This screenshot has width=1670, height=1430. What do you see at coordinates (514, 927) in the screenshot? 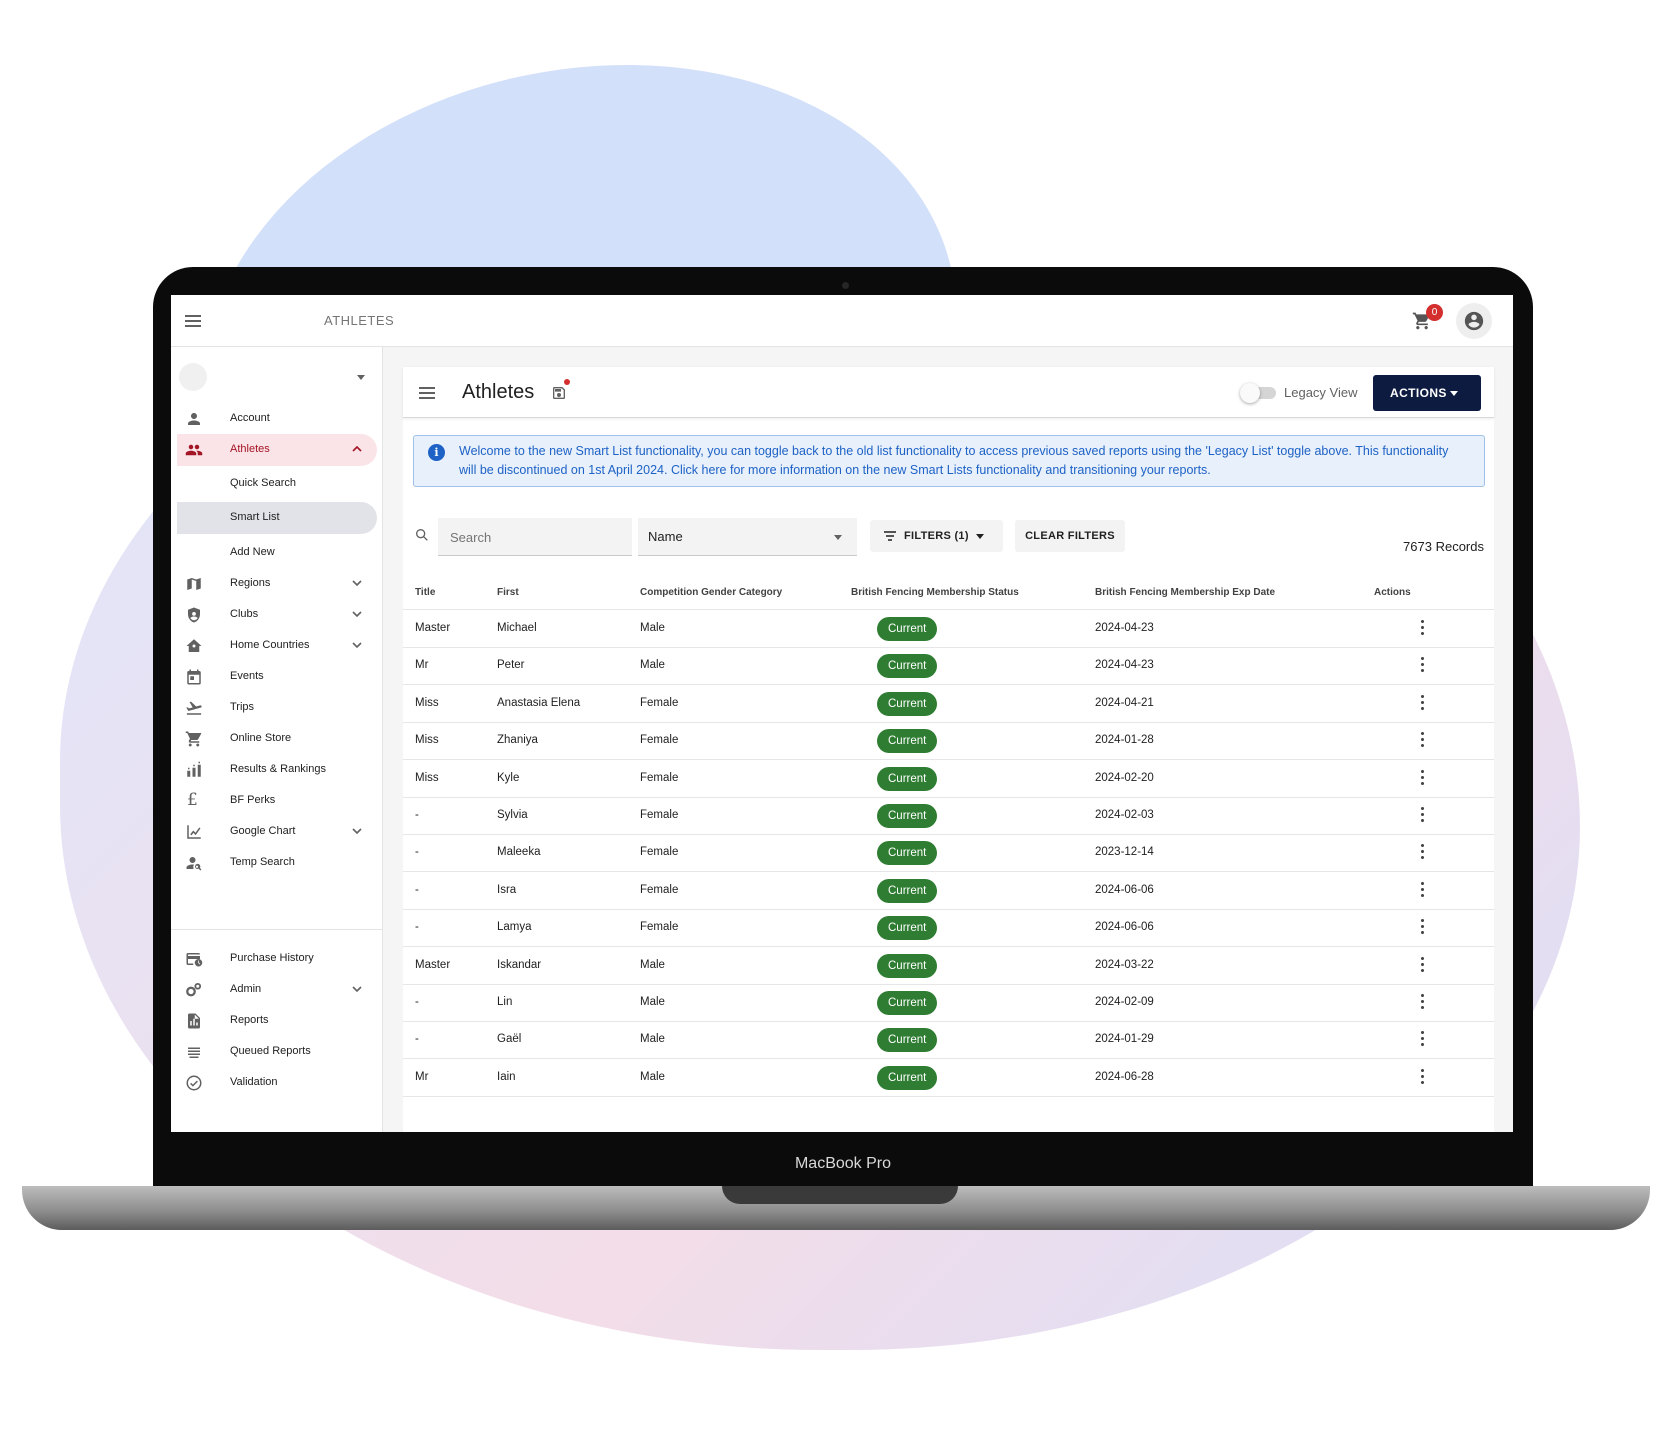
I see `cell-first: Lamya` at bounding box center [514, 927].